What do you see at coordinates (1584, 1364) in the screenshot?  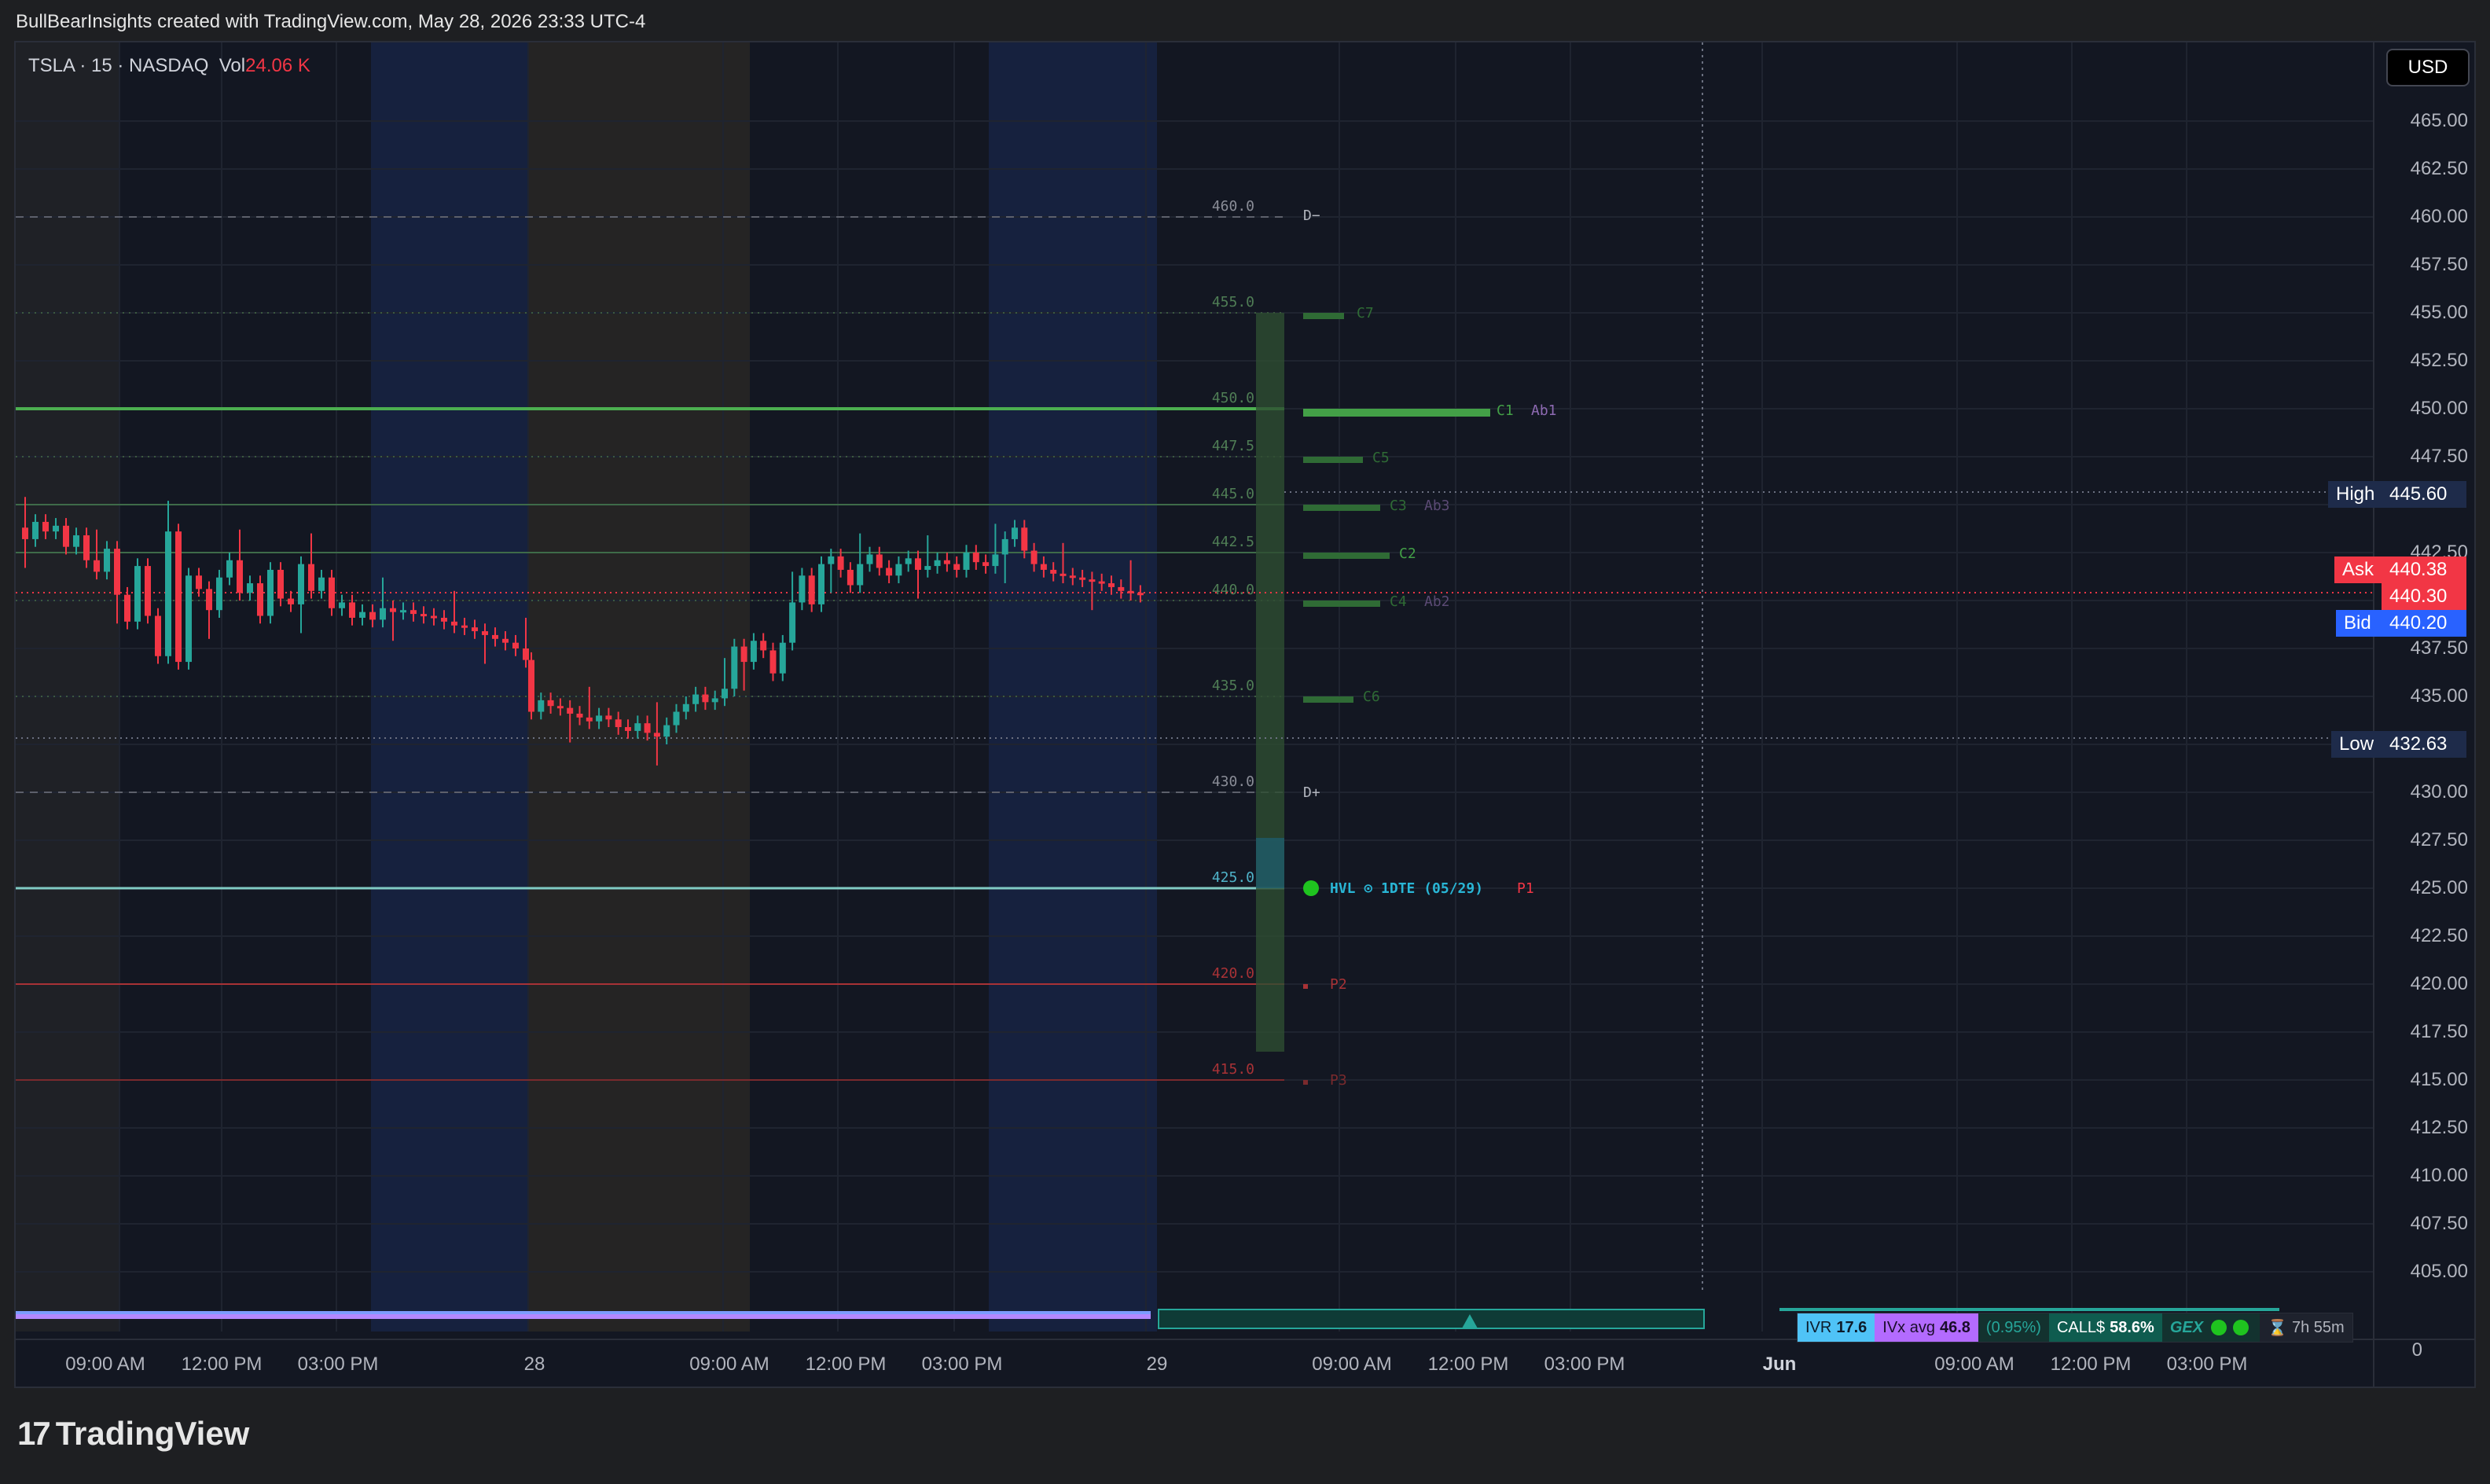 I see `time-tick: 03:00 PM` at bounding box center [1584, 1364].